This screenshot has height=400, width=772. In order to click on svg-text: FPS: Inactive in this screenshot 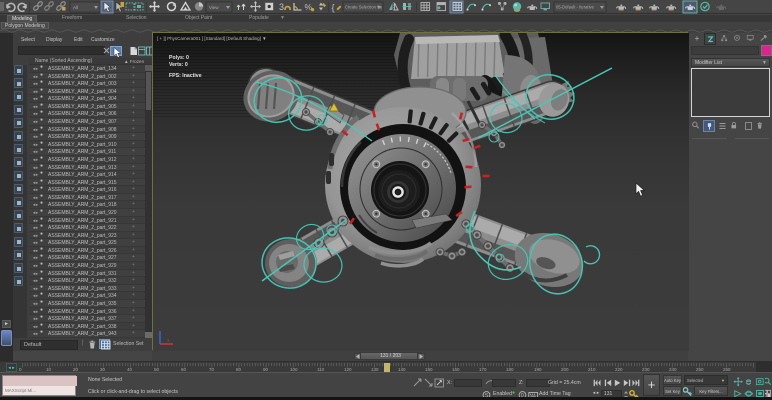, I will do `click(185, 76)`.